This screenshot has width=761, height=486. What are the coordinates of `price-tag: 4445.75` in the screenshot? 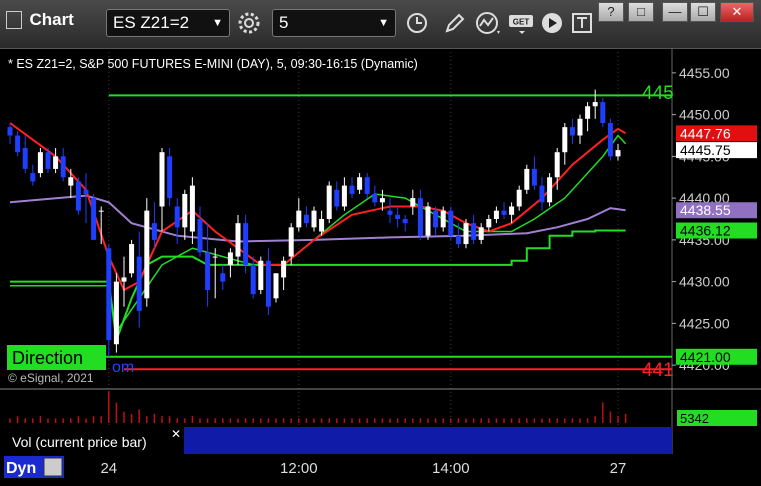 It's located at (705, 150).